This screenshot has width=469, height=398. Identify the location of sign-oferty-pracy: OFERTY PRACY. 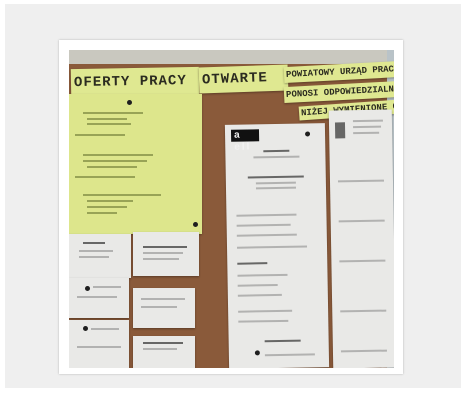
(135, 82).